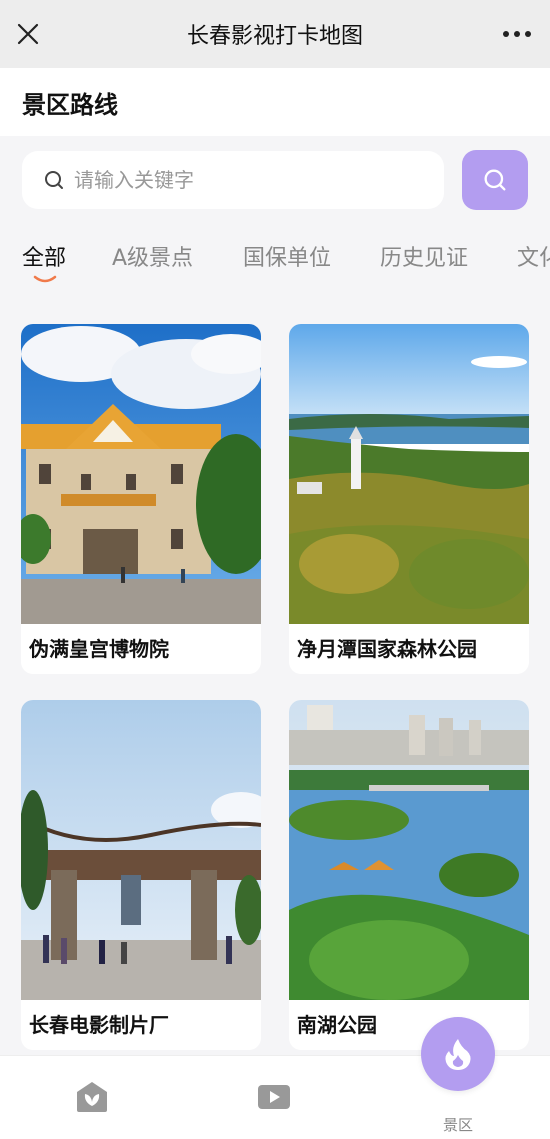 The height and width of the screenshot is (1139, 550). Describe the element at coordinates (517, 34) in the screenshot. I see `more-options-icon` at that location.